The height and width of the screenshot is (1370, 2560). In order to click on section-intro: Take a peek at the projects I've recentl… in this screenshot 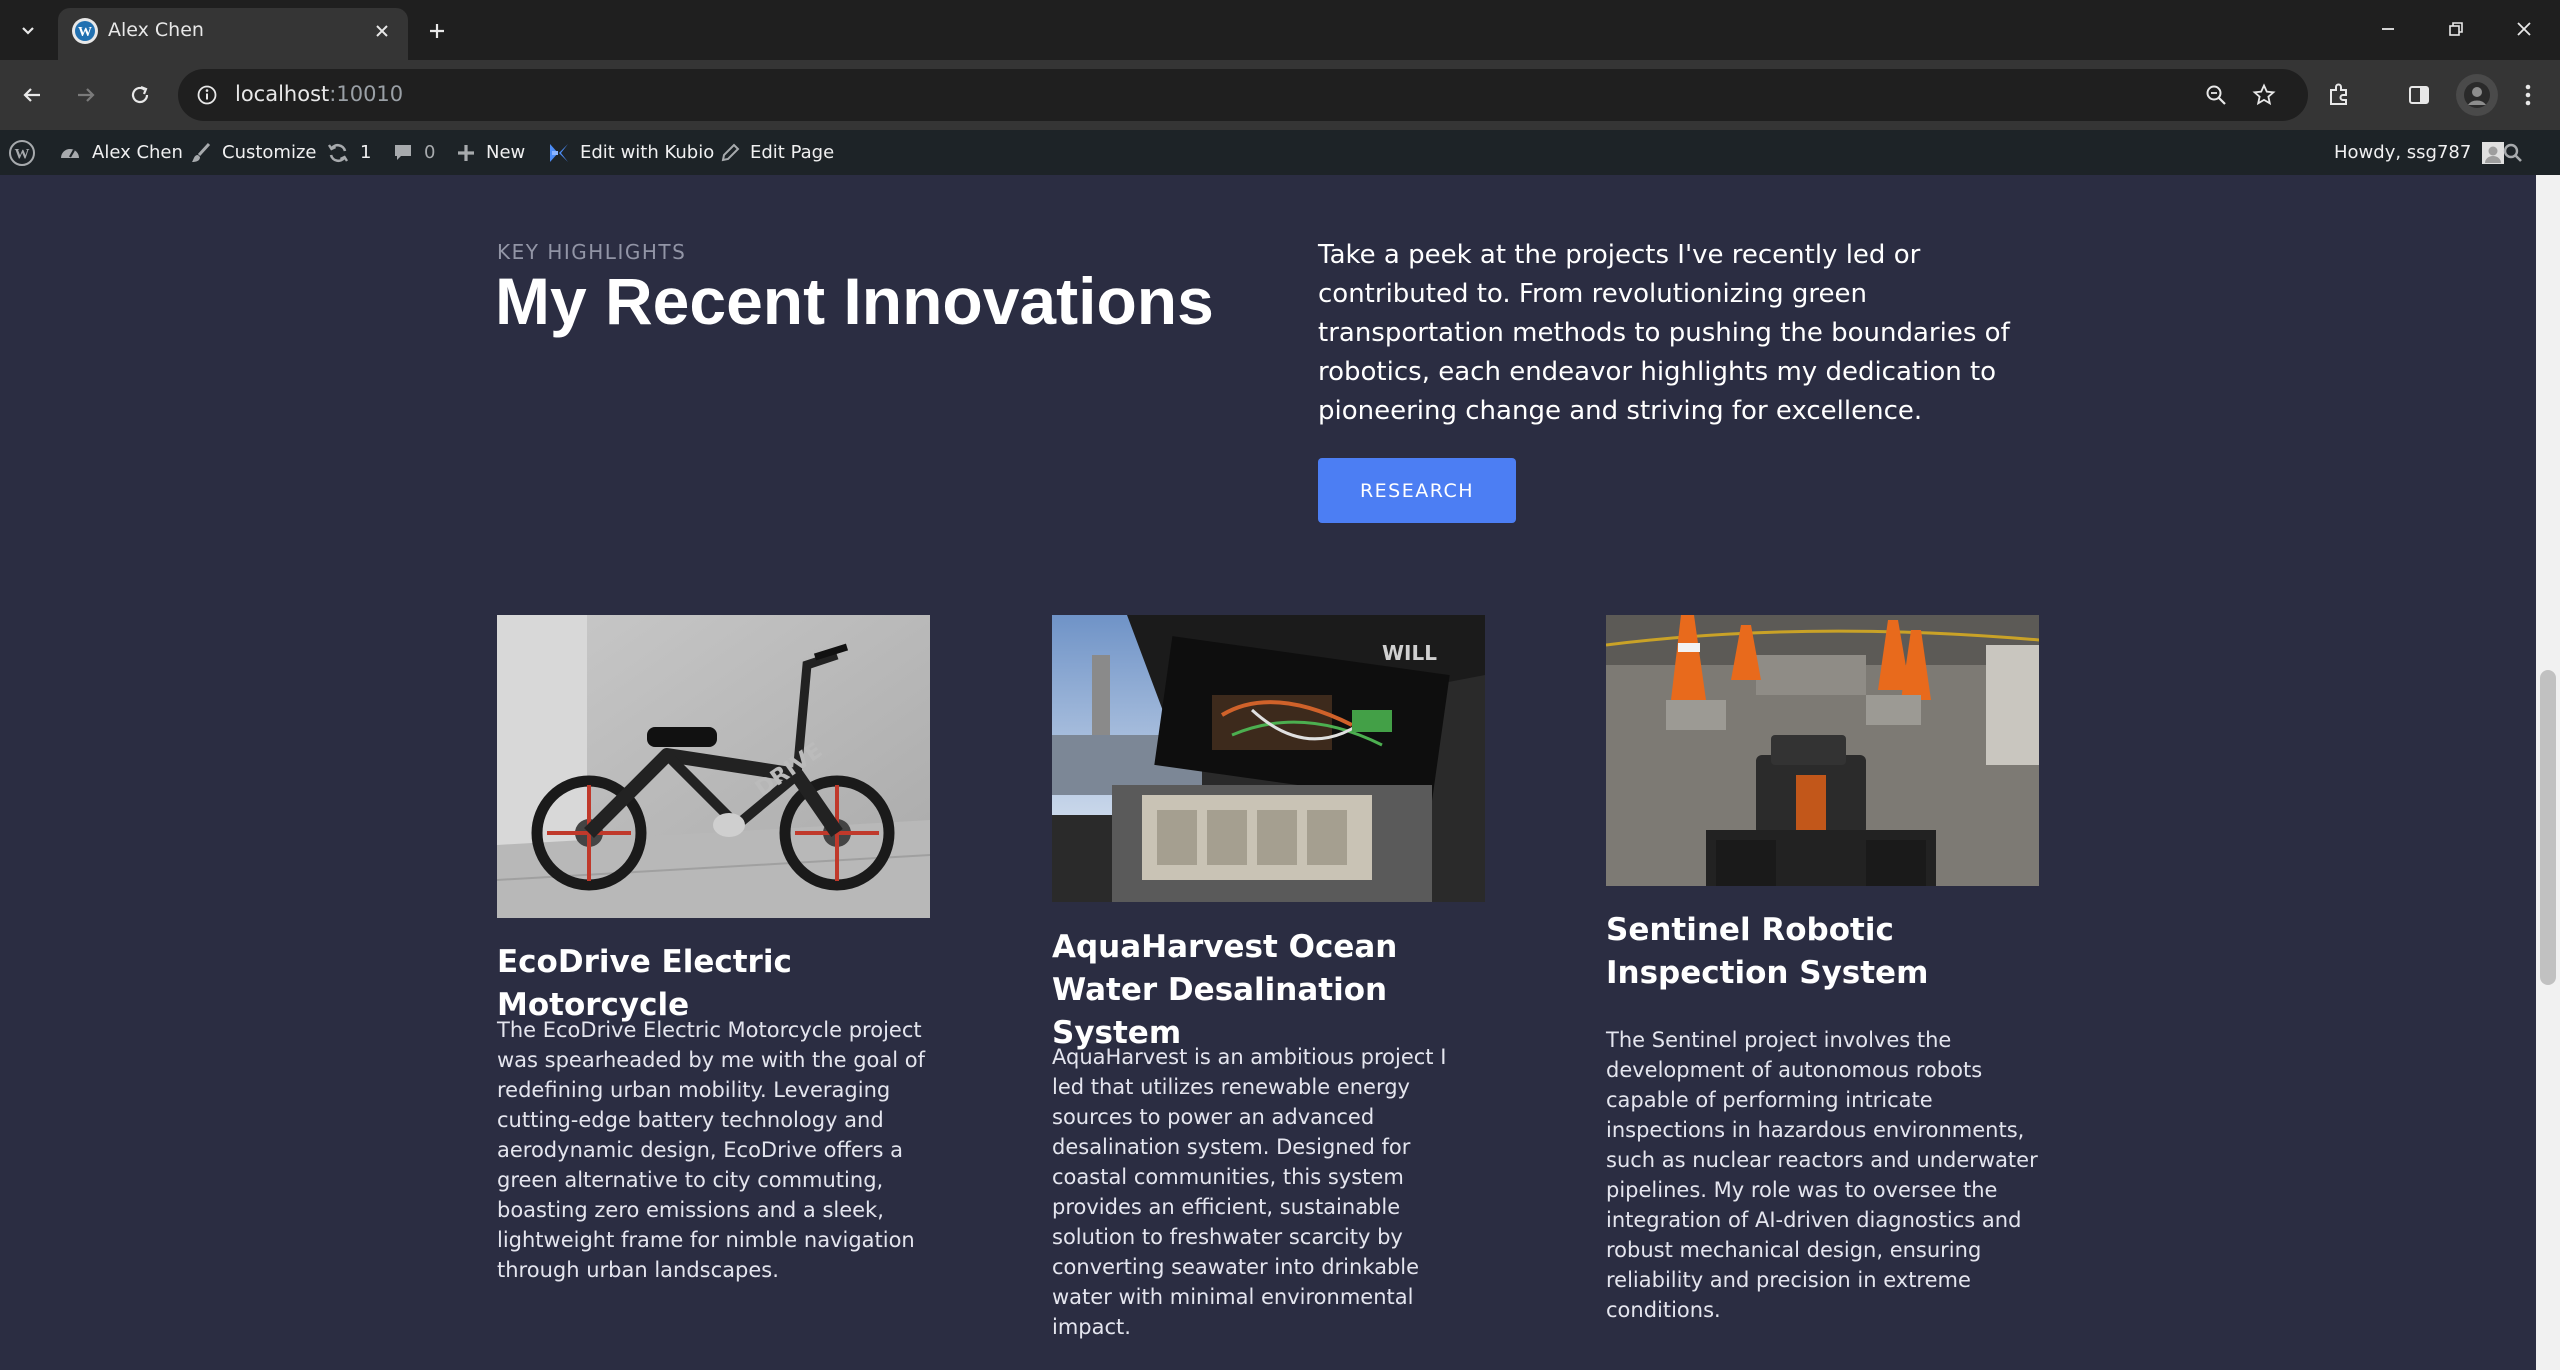, I will do `click(1664, 333)`.